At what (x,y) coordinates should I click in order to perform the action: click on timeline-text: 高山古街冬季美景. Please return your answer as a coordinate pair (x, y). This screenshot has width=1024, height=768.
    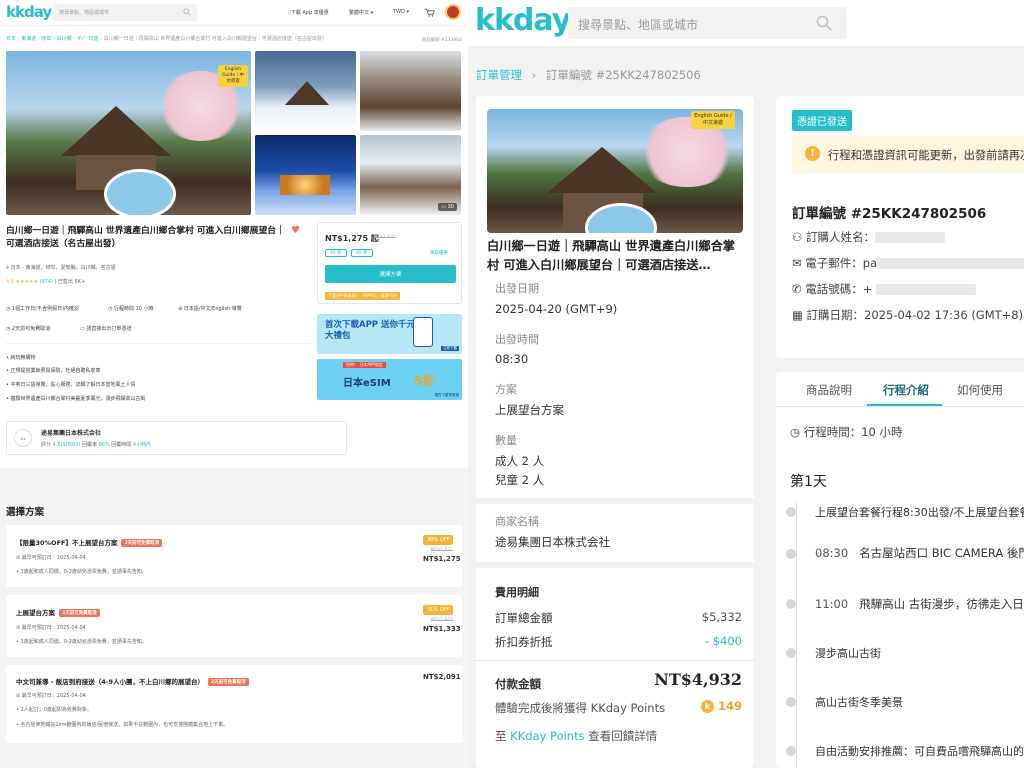
    Looking at the image, I should click on (859, 702).